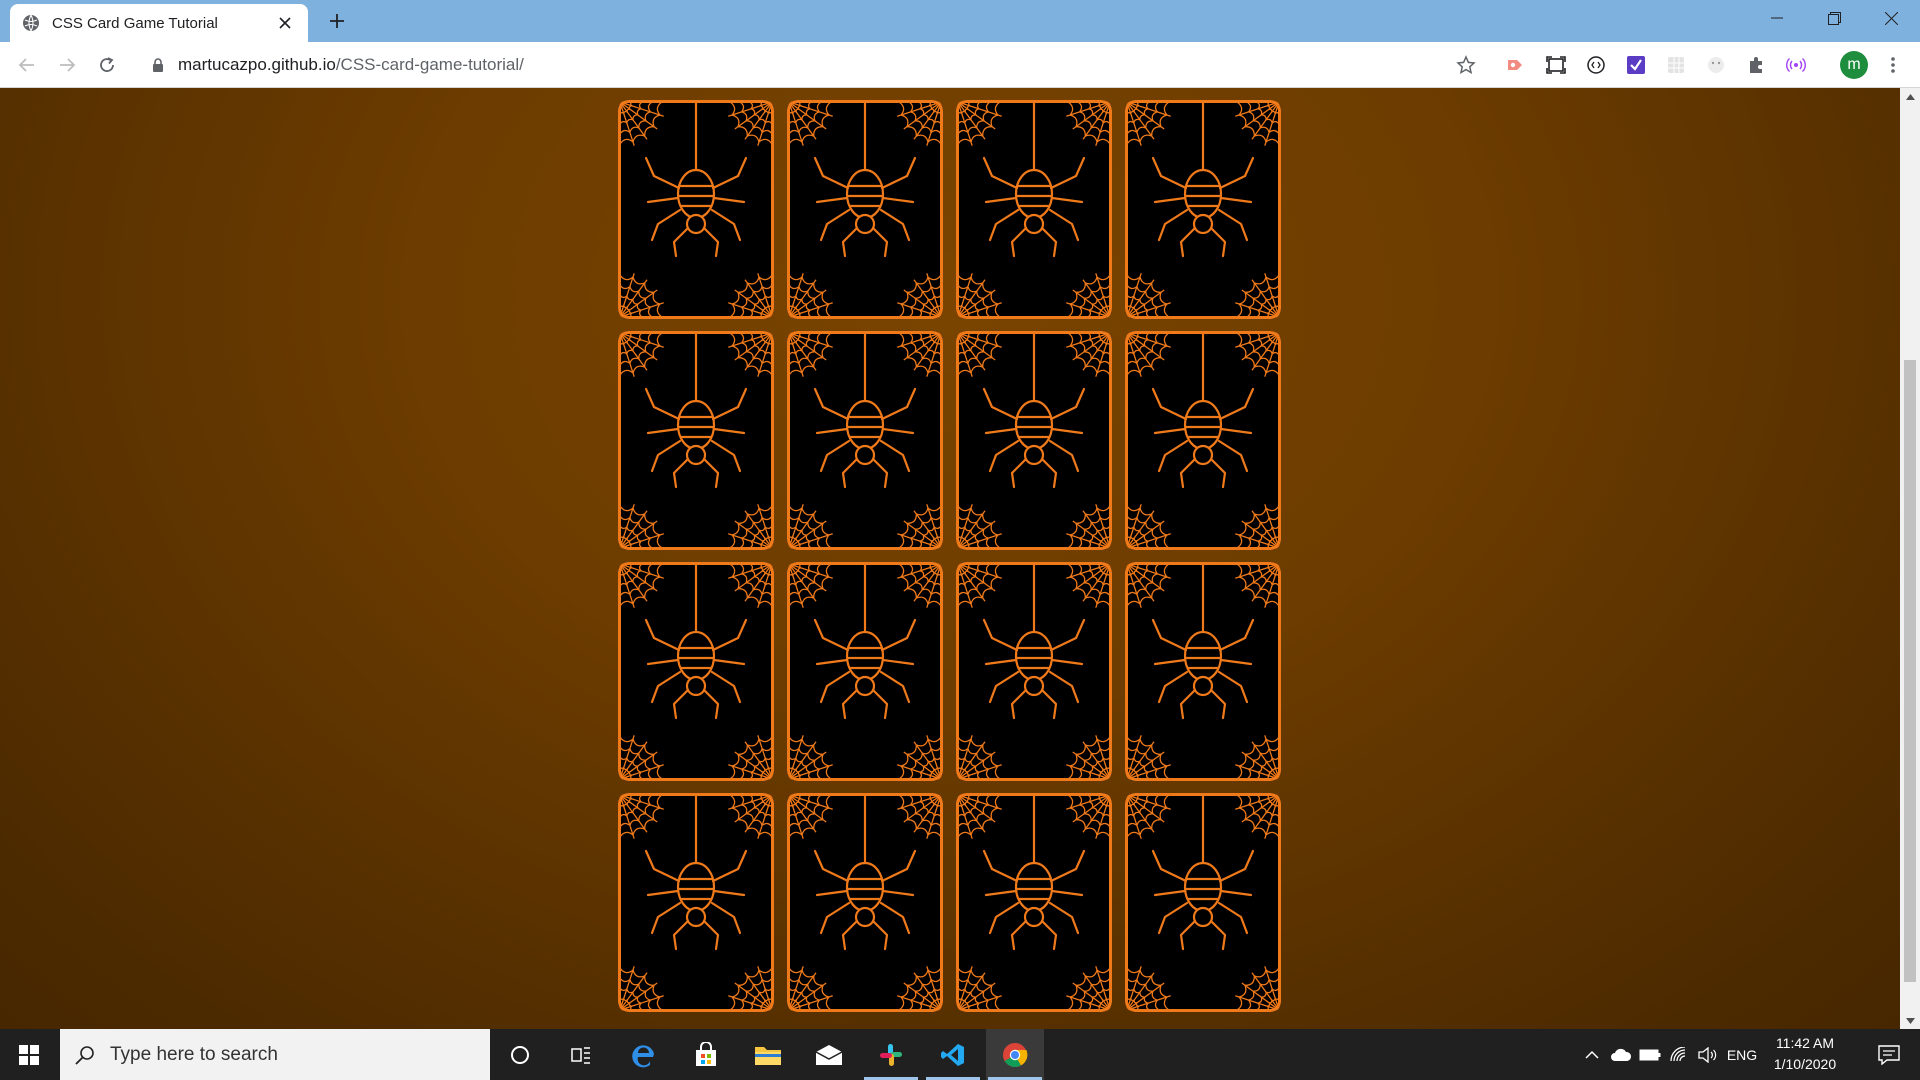 The height and width of the screenshot is (1080, 1920). I want to click on task-view-icon, so click(580, 1055).